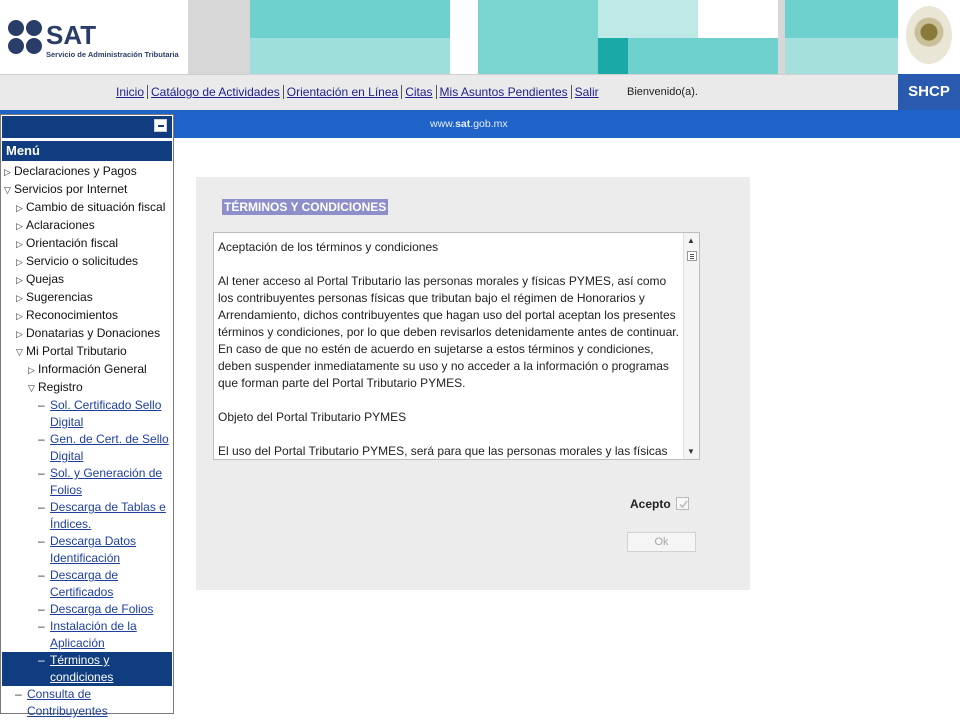 This screenshot has height=720, width=960. Describe the element at coordinates (312, 417) in the screenshot. I see `terms-heading-2: Objeto del Portal Tributario PYMES` at that location.